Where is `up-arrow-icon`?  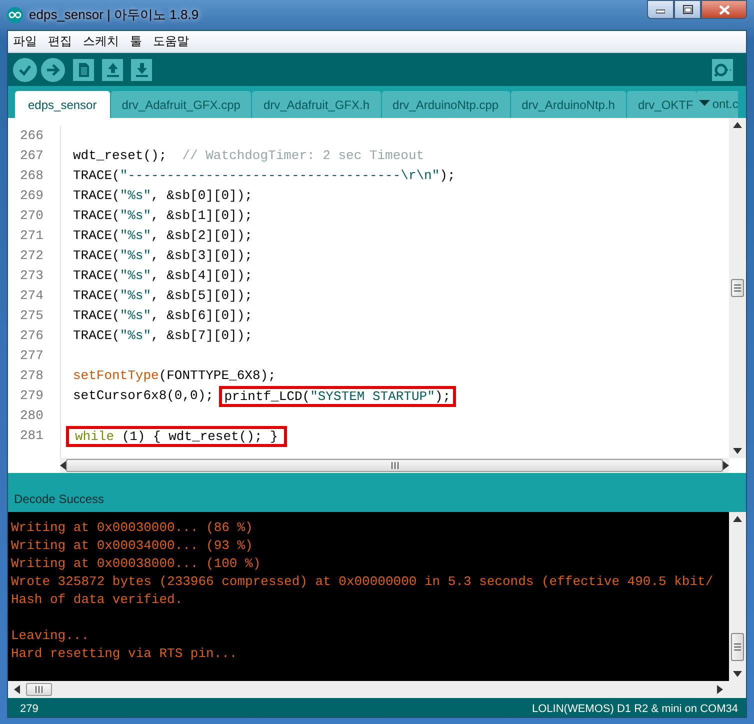 up-arrow-icon is located at coordinates (113, 70).